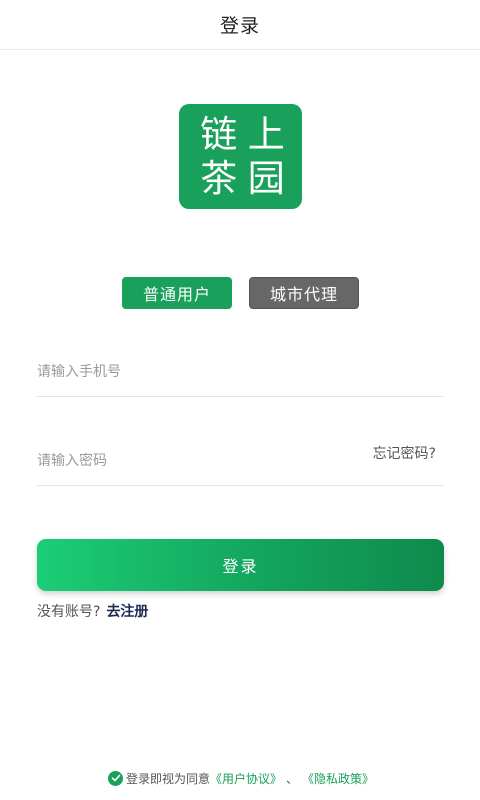 Image resolution: width=480 pixels, height=800 pixels. What do you see at coordinates (168, 778) in the screenshot?
I see `agreement-prefix: 登录即视为同意` at bounding box center [168, 778].